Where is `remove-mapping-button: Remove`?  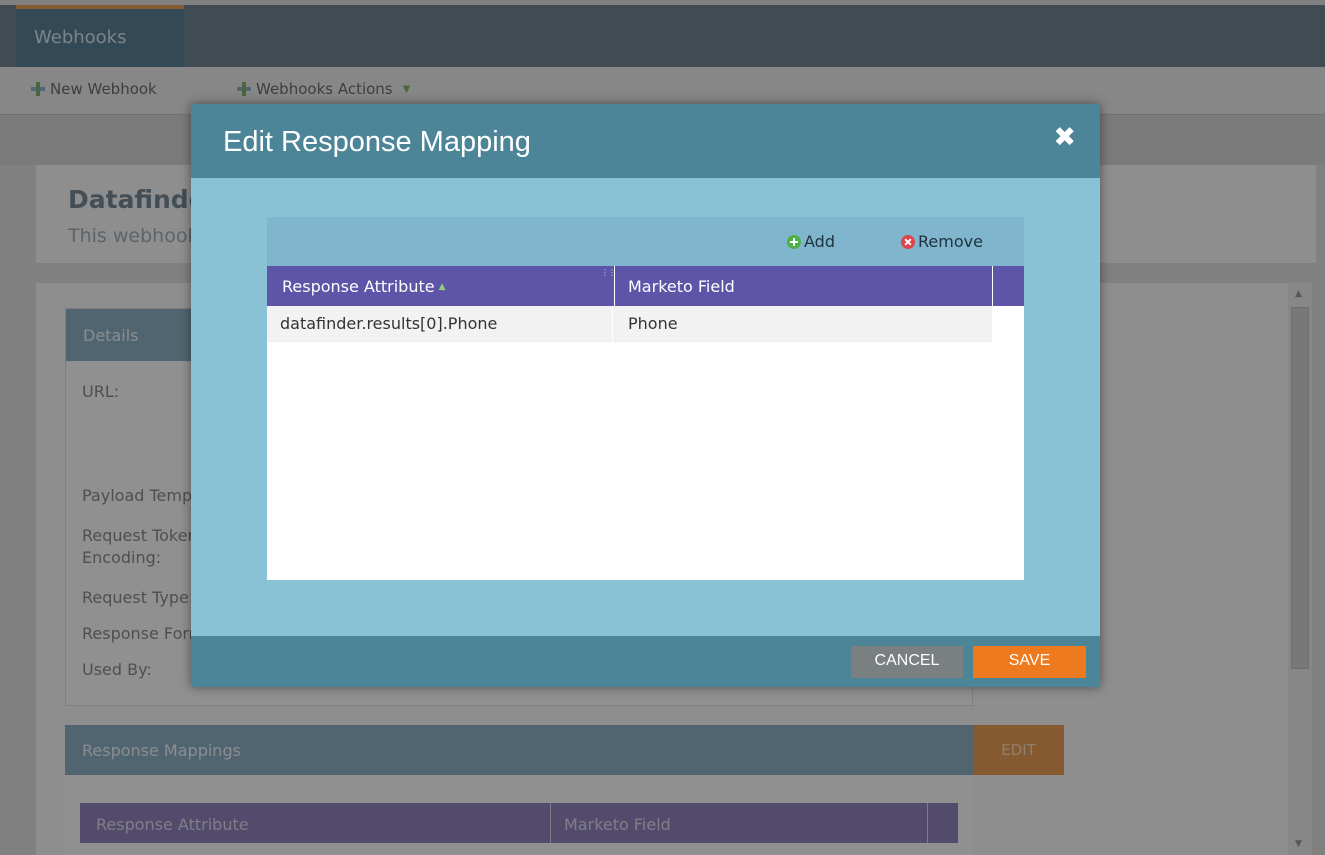
remove-mapping-button: Remove is located at coordinates (942, 241).